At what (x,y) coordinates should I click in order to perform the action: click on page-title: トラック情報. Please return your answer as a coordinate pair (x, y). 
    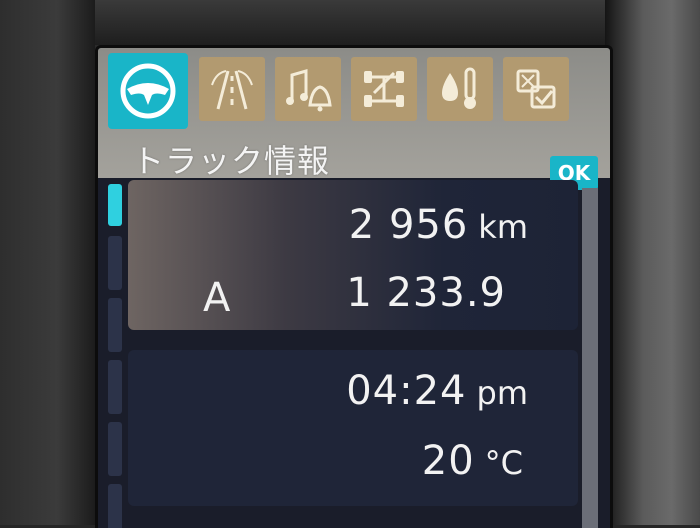
    Looking at the image, I should click on (231, 161).